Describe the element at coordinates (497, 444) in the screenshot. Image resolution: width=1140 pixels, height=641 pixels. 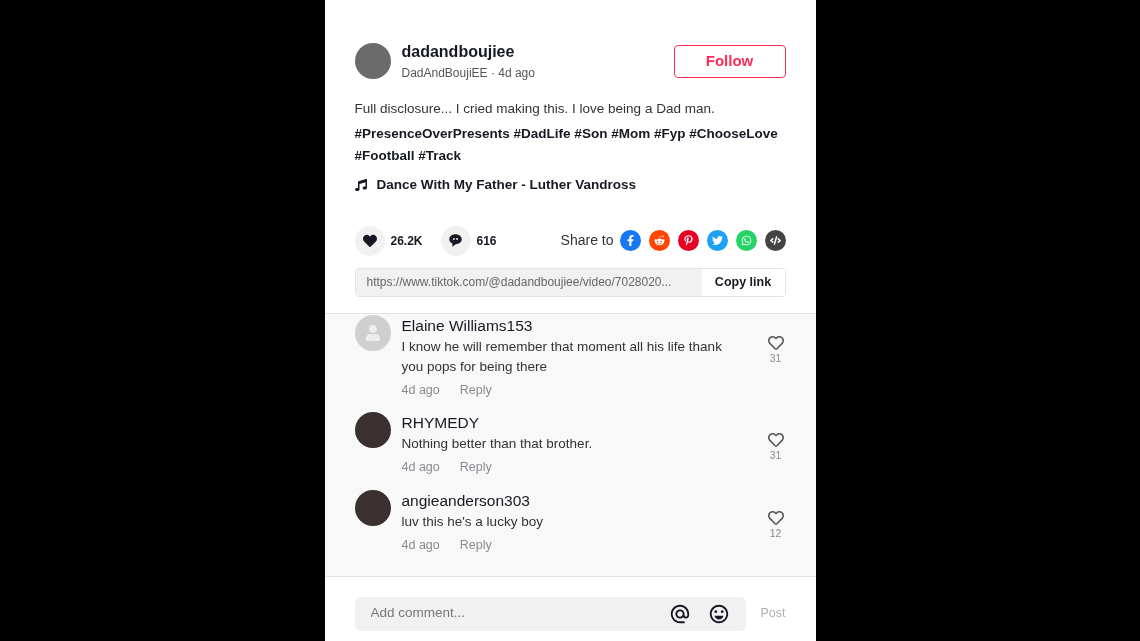
I see `comment-text: Nothing better than that brother.` at that location.